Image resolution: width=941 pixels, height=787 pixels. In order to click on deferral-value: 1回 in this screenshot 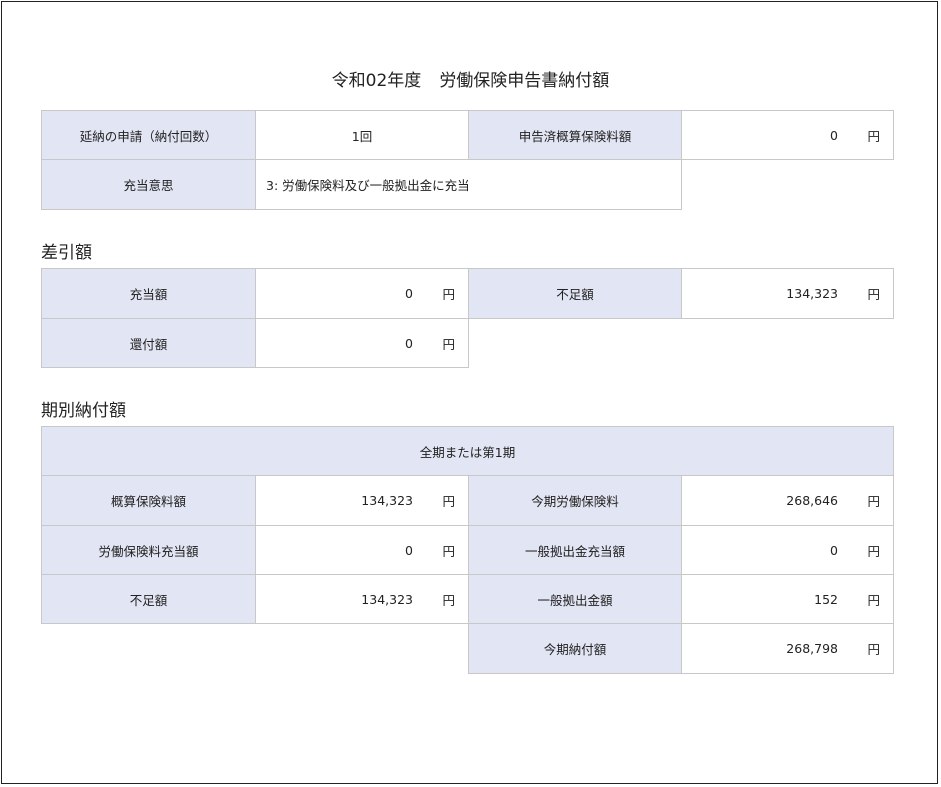, I will do `click(362, 135)`.